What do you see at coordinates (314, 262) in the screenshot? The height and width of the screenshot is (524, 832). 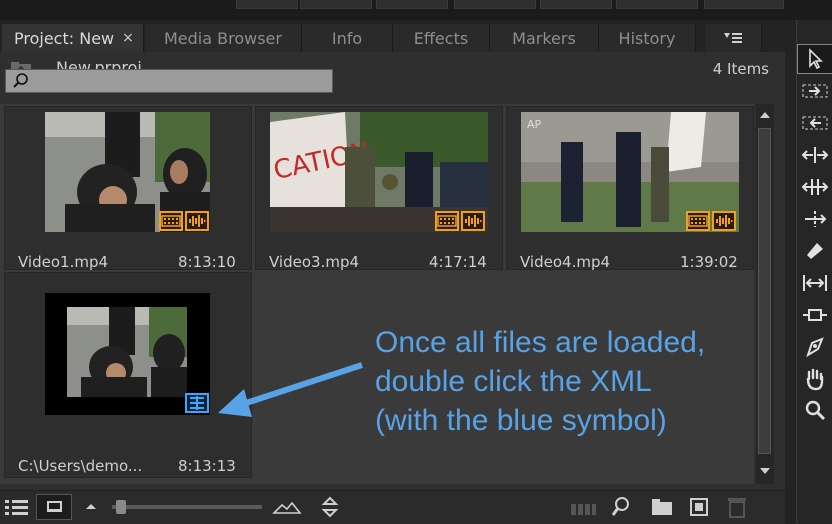 I see `item-name: Video3.mp4` at bounding box center [314, 262].